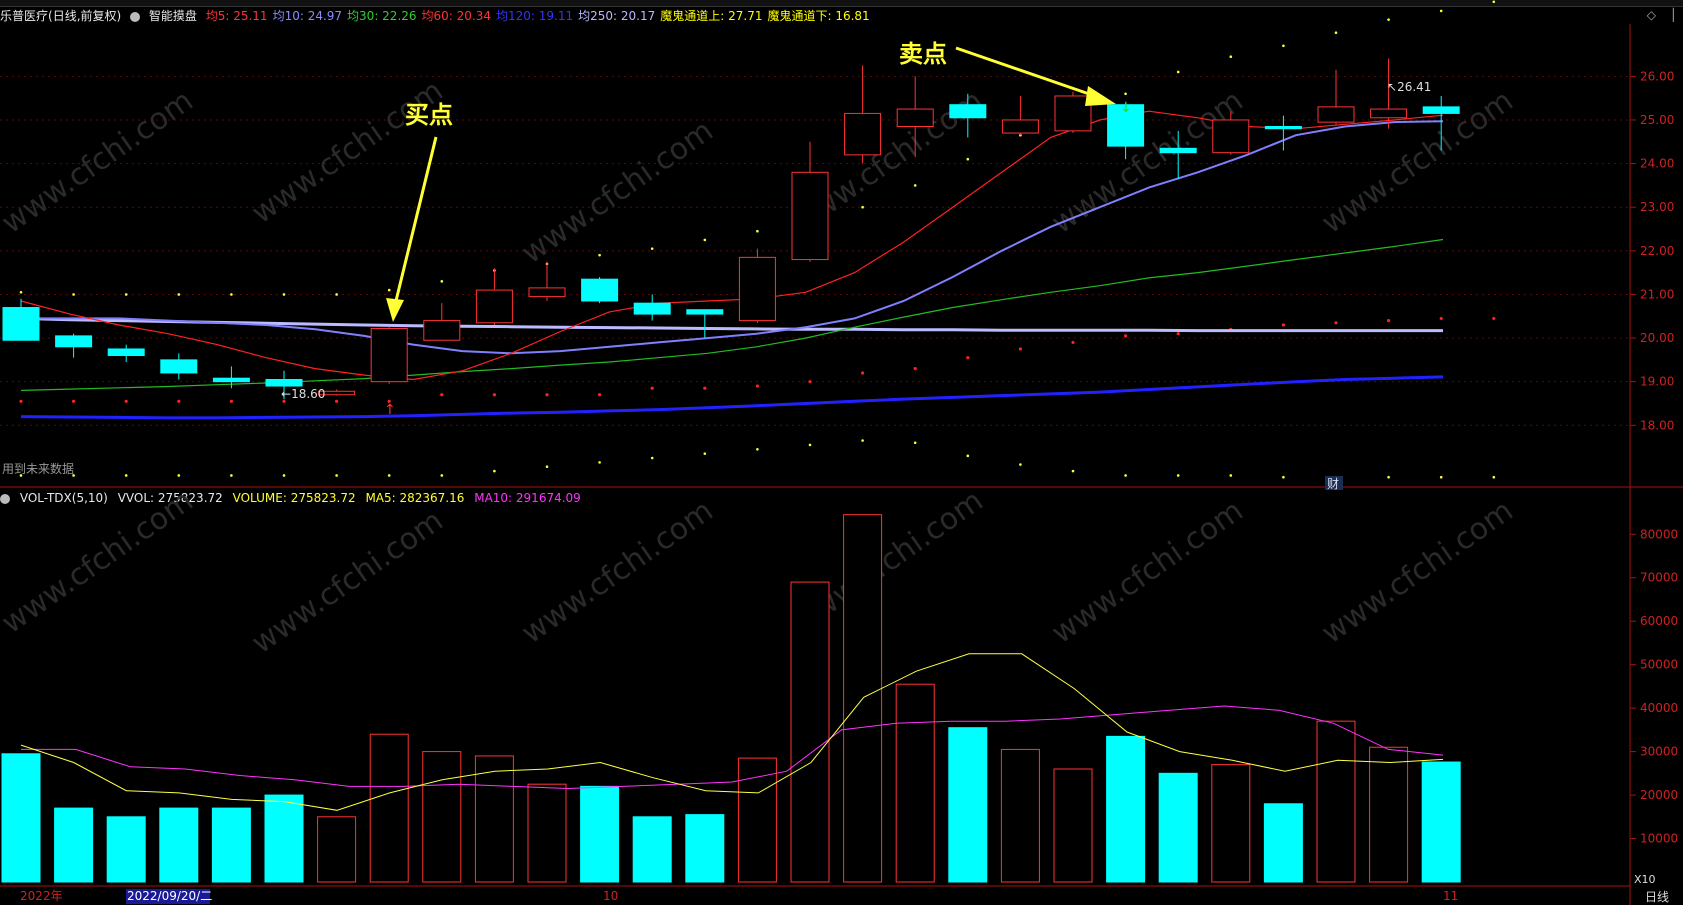 The width and height of the screenshot is (1683, 905). What do you see at coordinates (1659, 839) in the screenshot?
I see `vol-tick-label: 10000` at bounding box center [1659, 839].